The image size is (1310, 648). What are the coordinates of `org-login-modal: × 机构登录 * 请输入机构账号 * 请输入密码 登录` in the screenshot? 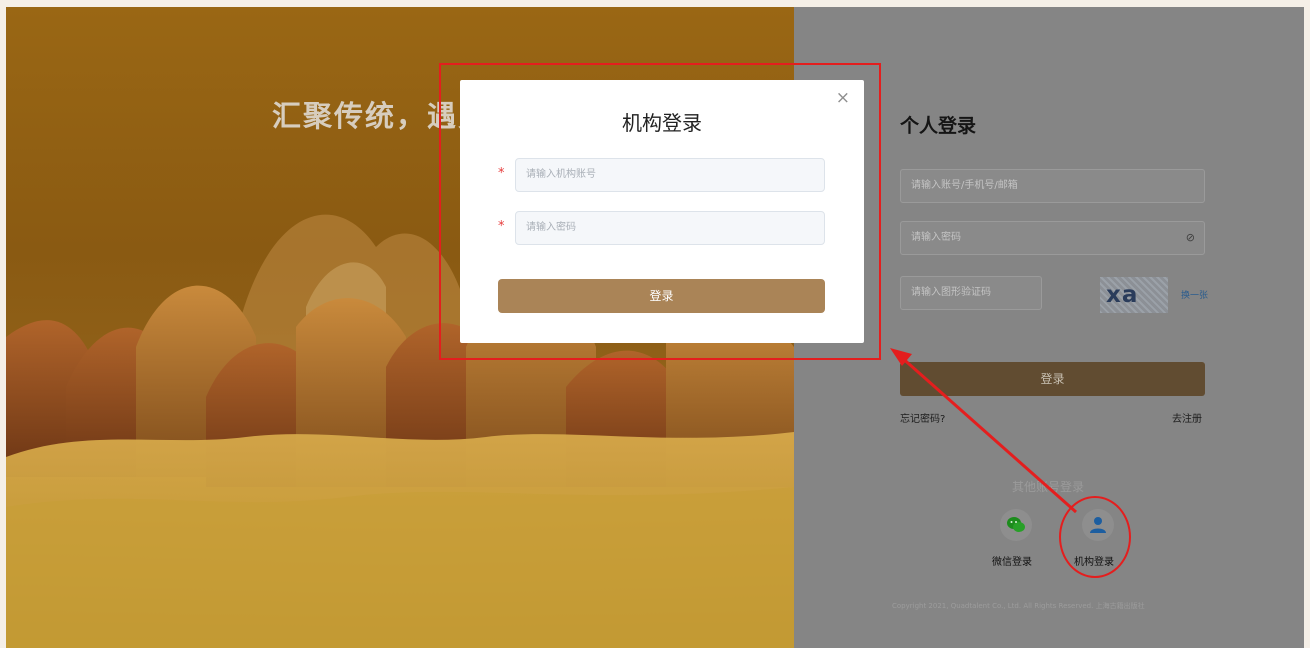 It's located at (662, 211).